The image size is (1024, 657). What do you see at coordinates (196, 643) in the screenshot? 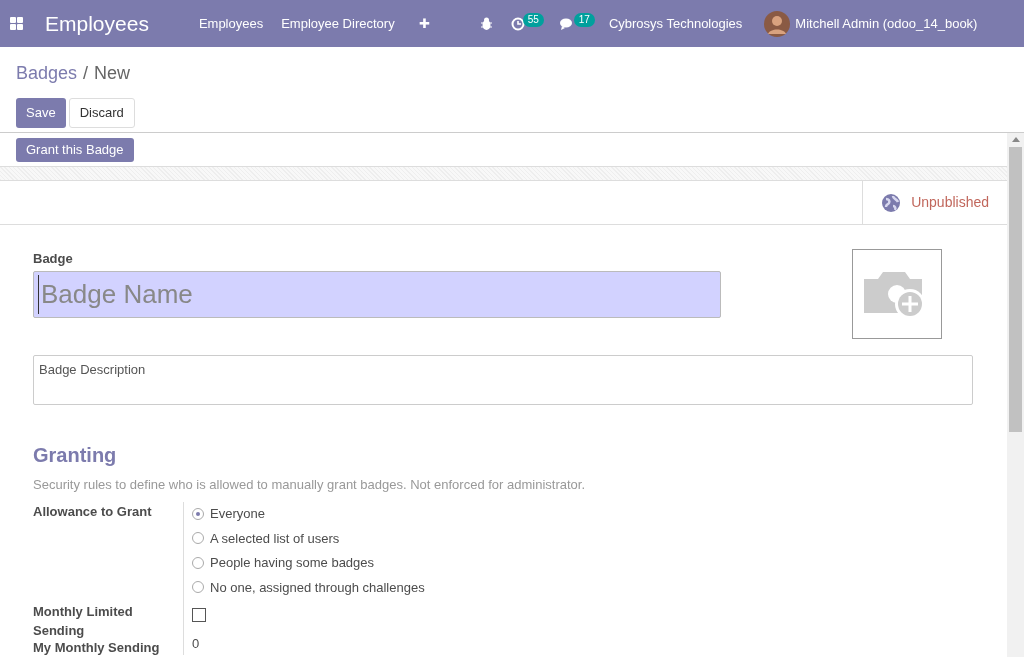
I see `field-value: 0` at bounding box center [196, 643].